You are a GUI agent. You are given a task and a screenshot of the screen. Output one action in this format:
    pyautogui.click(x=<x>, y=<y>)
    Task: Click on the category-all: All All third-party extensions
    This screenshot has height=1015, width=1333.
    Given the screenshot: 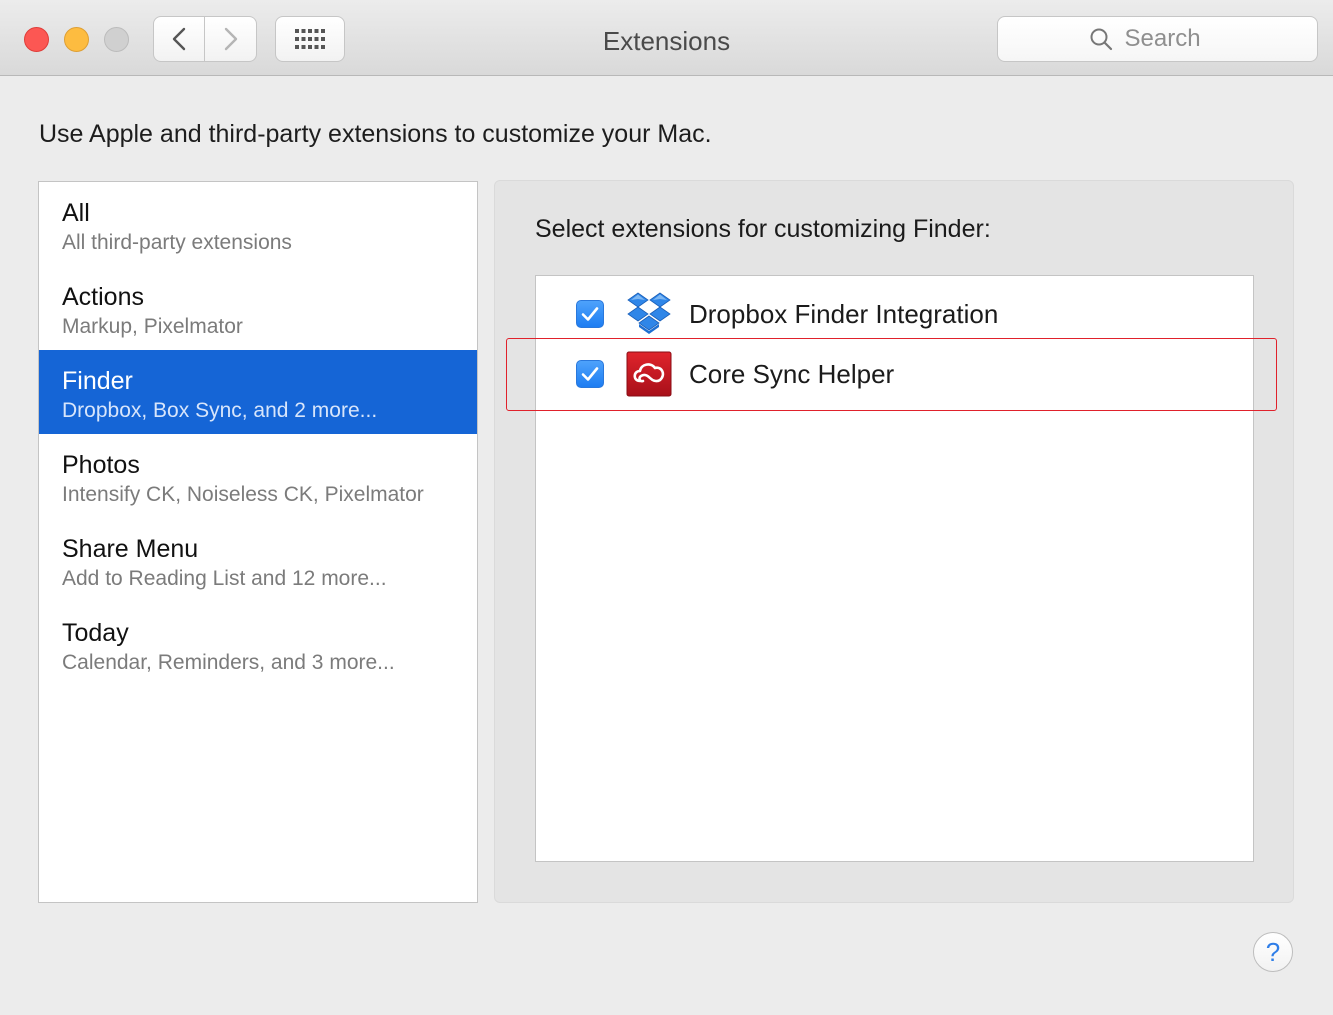 What is the action you would take?
    pyautogui.click(x=258, y=224)
    